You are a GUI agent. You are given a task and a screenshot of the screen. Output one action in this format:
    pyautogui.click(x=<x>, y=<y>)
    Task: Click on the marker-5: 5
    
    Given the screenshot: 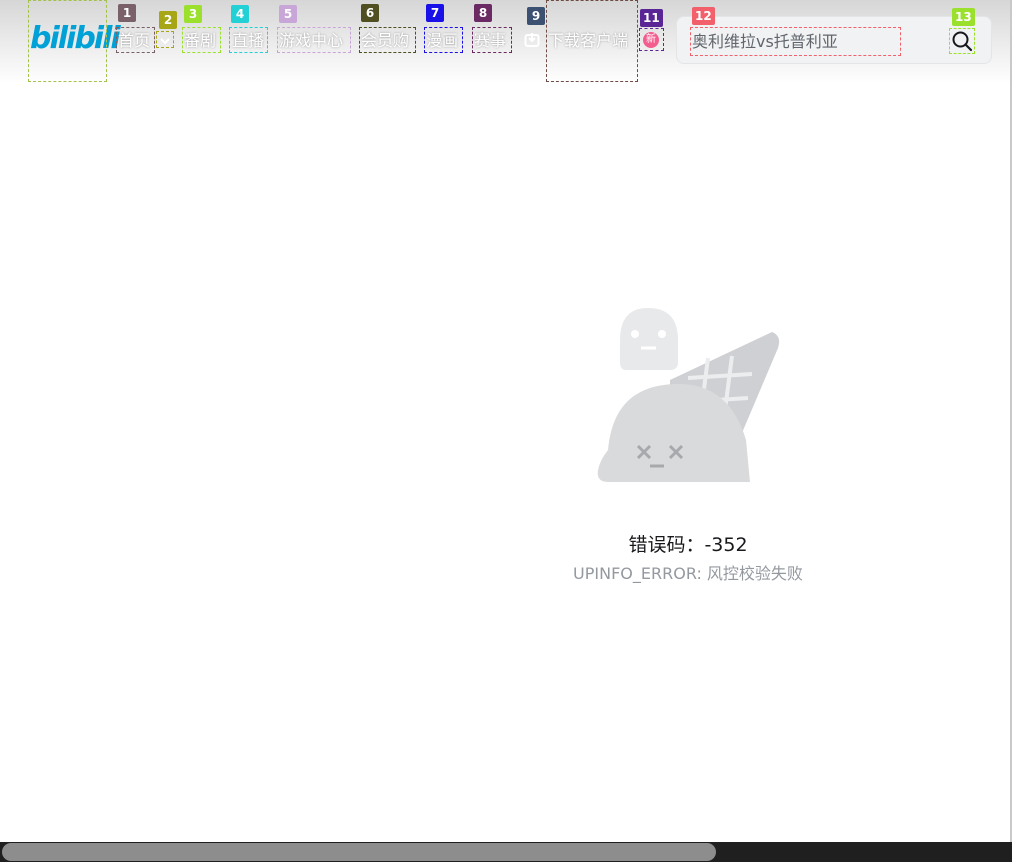 What is the action you would take?
    pyautogui.click(x=288, y=14)
    